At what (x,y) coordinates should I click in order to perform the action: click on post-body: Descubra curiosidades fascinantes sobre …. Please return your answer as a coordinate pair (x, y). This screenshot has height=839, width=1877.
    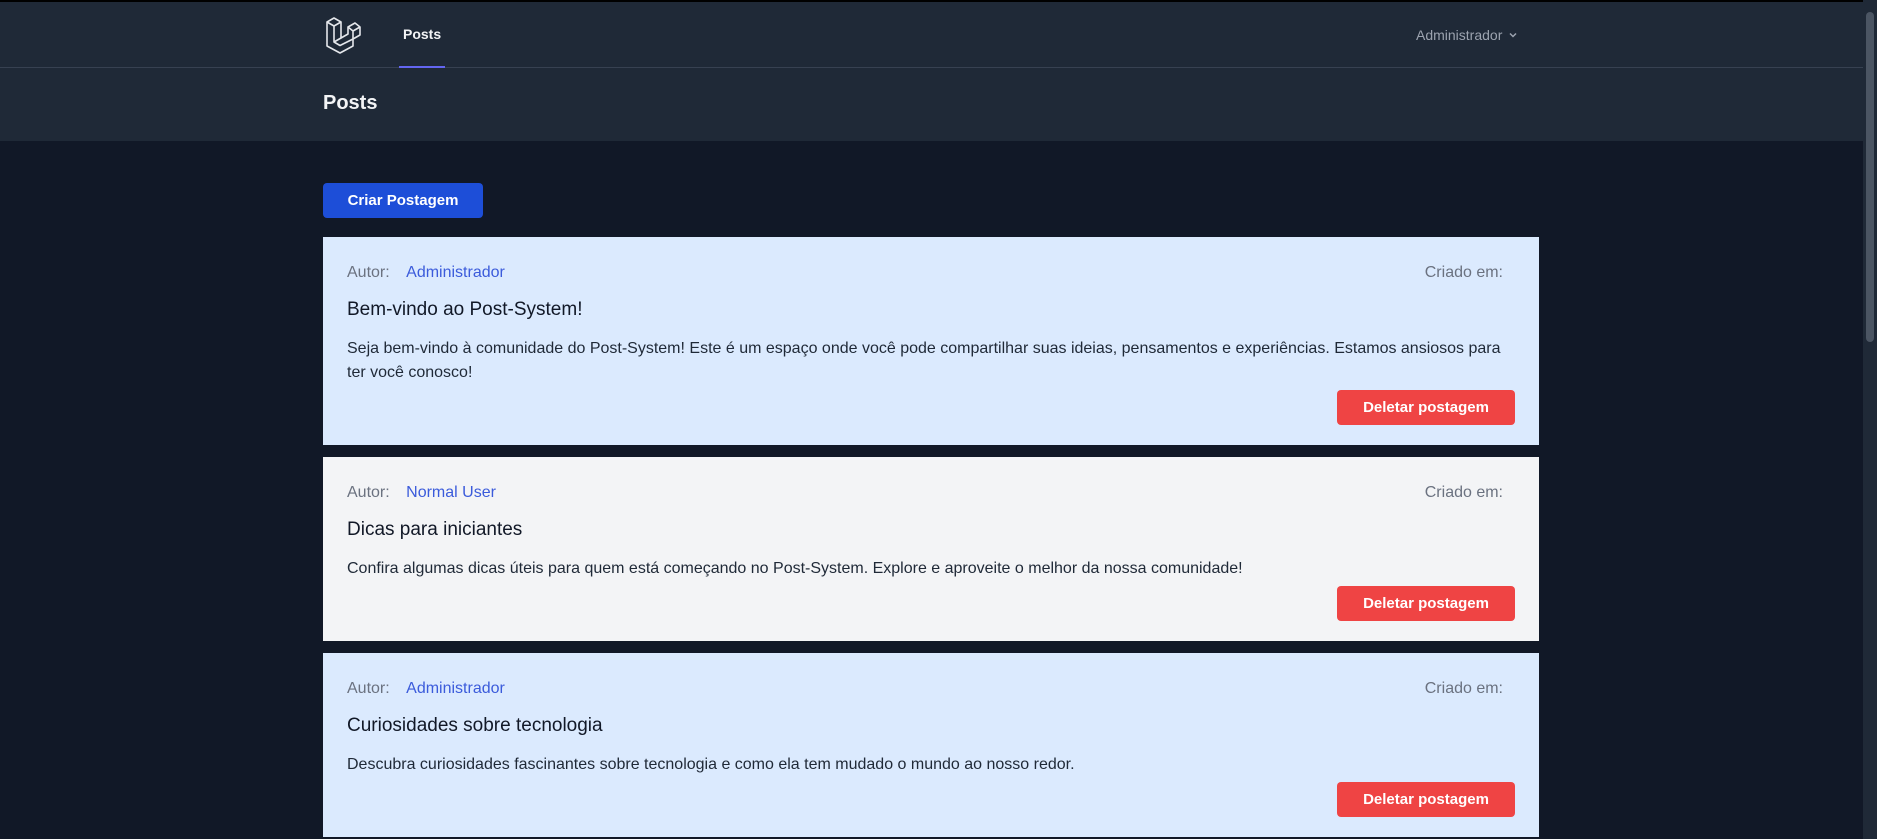
    Looking at the image, I should click on (711, 764).